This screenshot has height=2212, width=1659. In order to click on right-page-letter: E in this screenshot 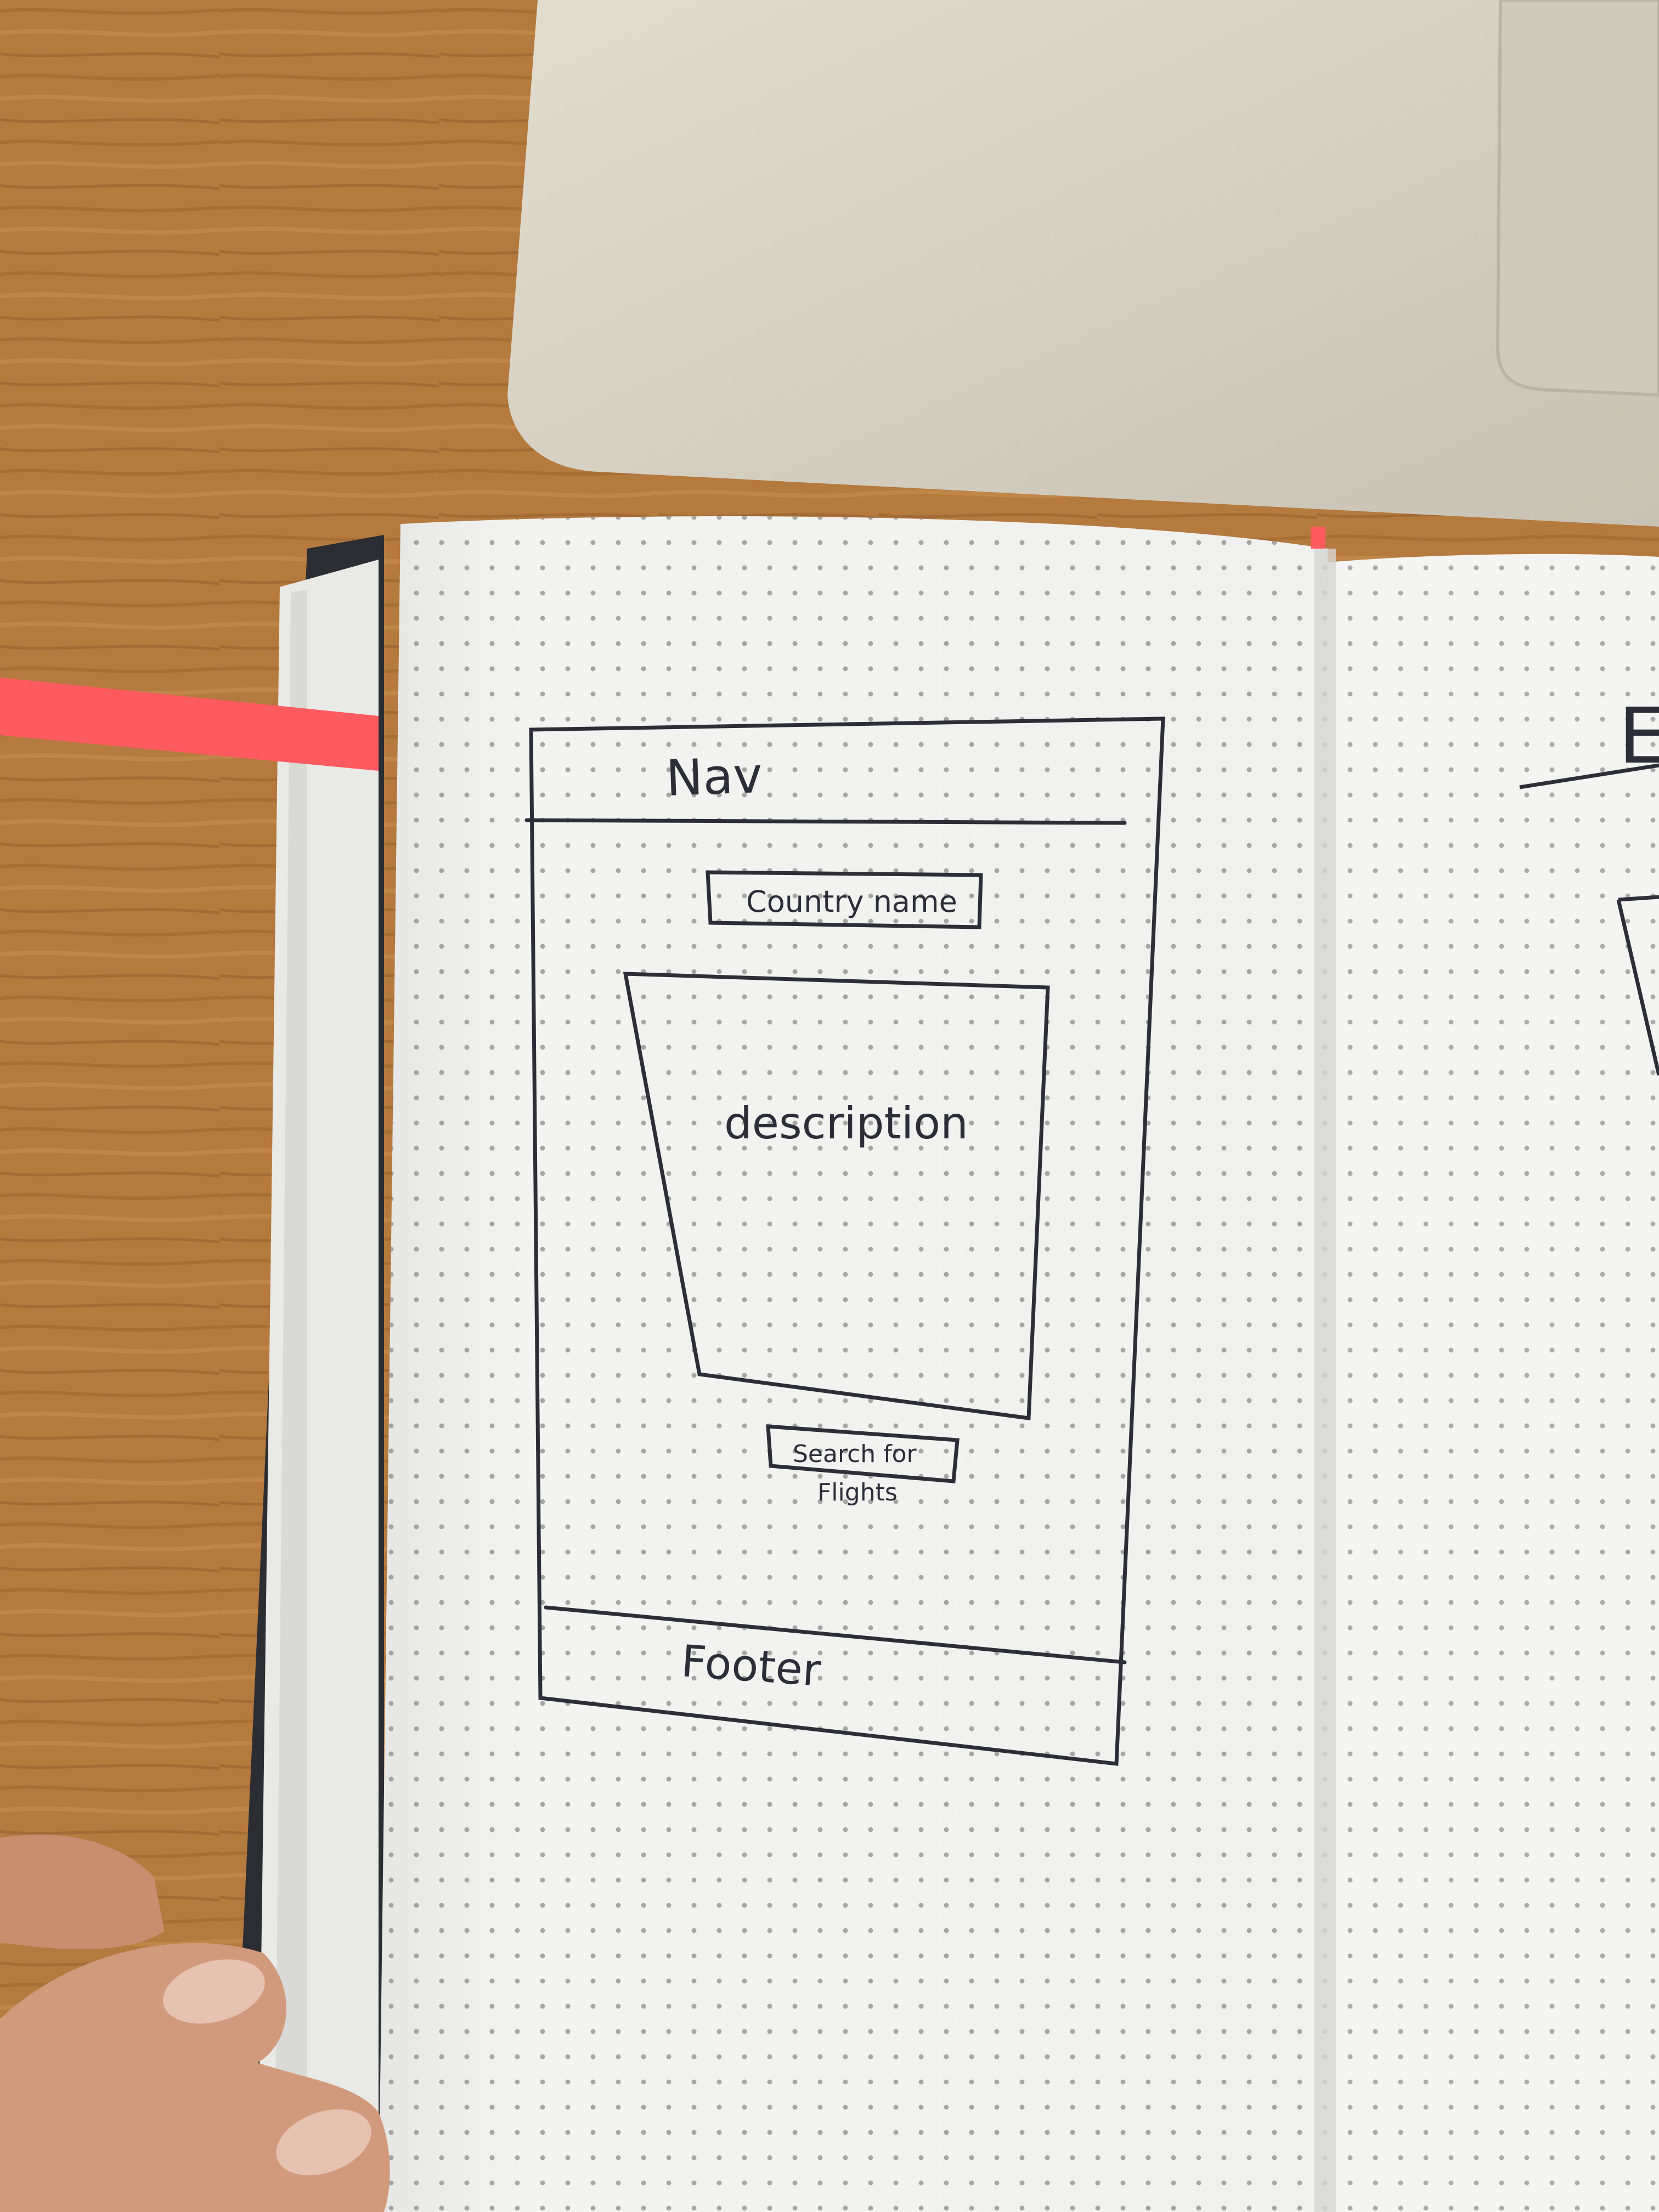, I will do `click(1638, 737)`.